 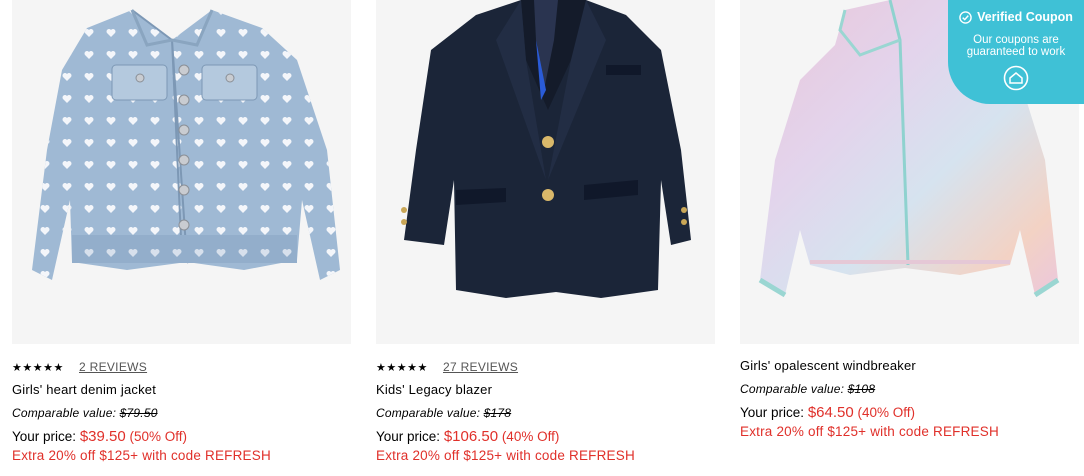 I want to click on sale-price: $64.50, so click(x=830, y=412).